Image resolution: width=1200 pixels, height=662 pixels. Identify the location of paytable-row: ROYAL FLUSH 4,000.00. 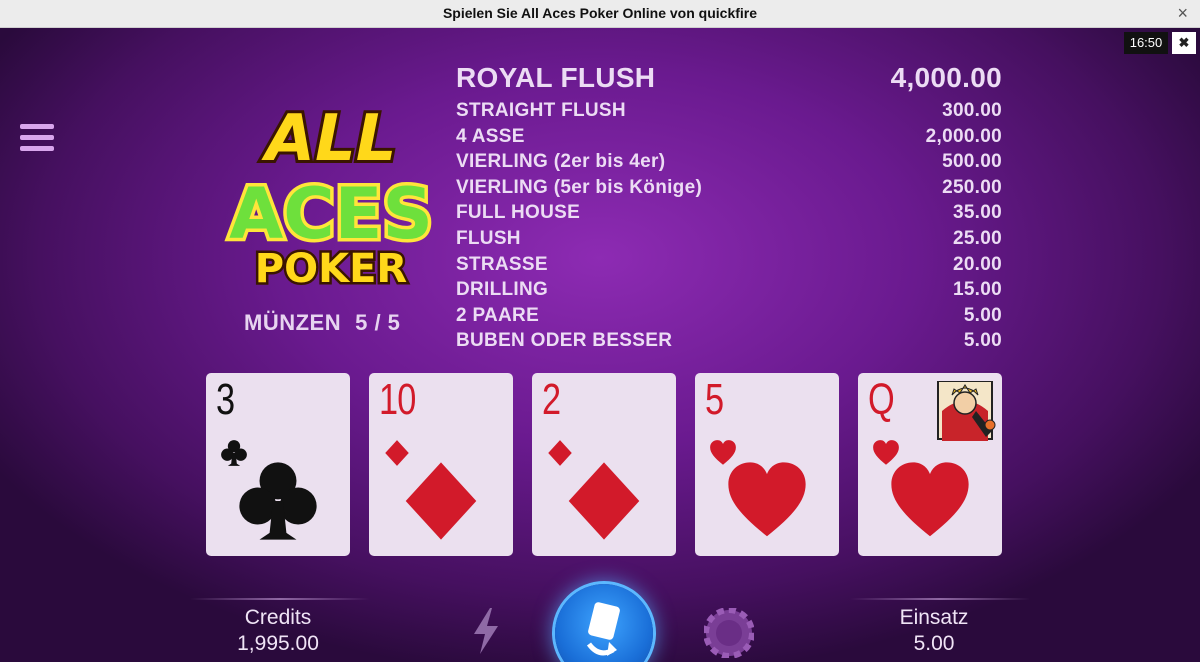
(729, 78).